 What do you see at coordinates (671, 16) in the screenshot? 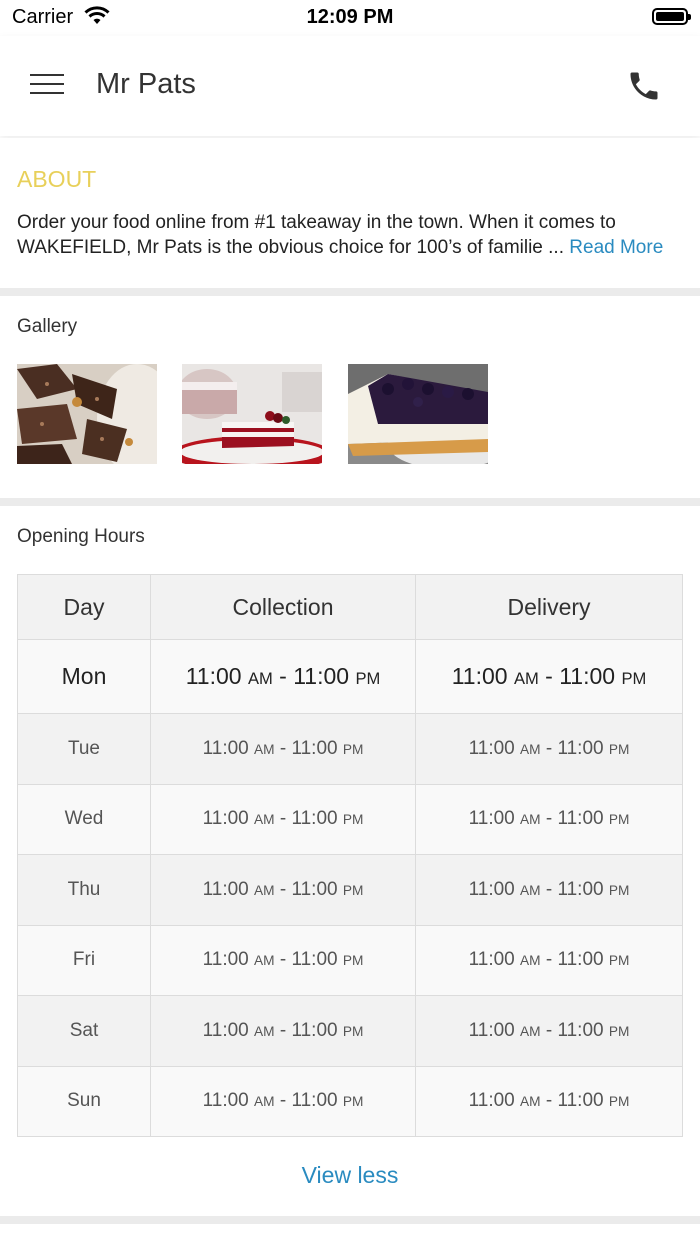
I see `battery-icon` at bounding box center [671, 16].